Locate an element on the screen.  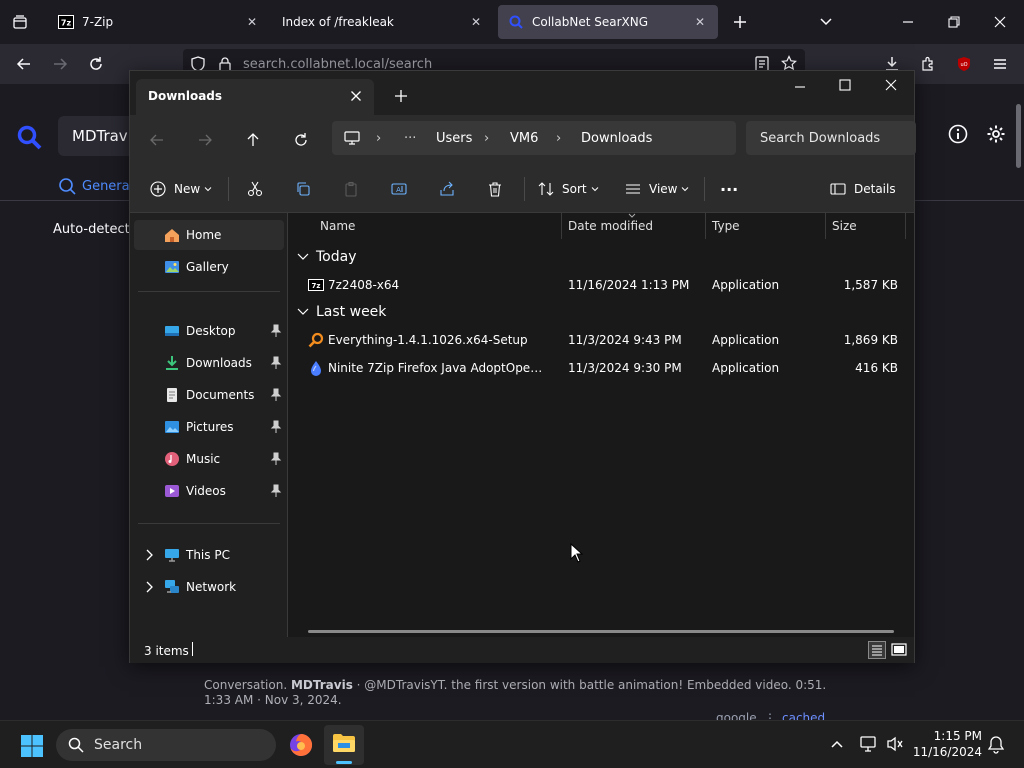
share-icon is located at coordinates (447, 188).